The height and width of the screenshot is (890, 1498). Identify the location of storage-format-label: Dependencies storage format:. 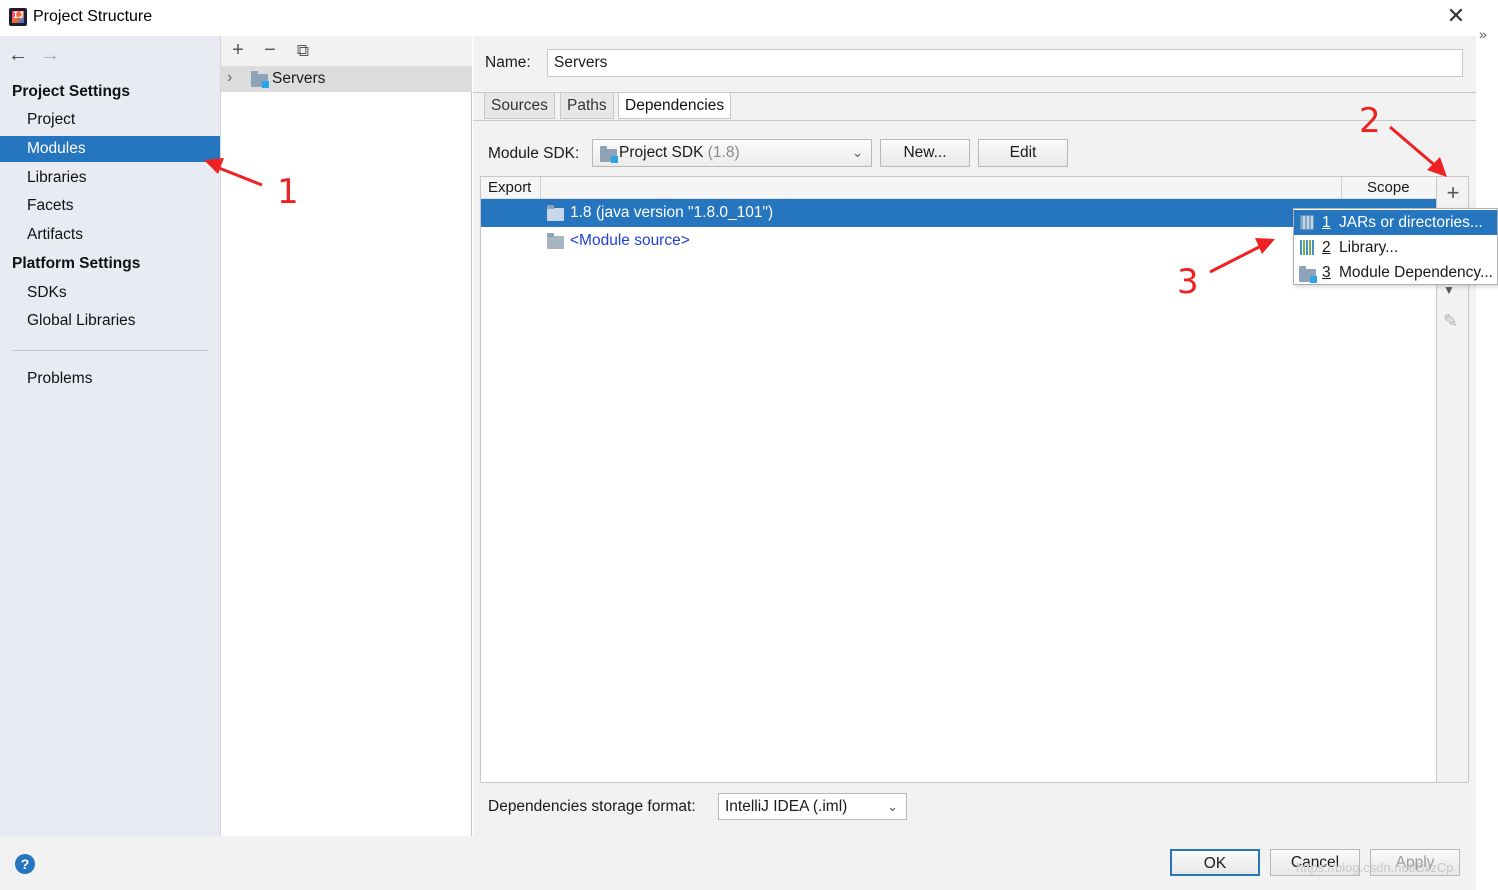
(592, 806).